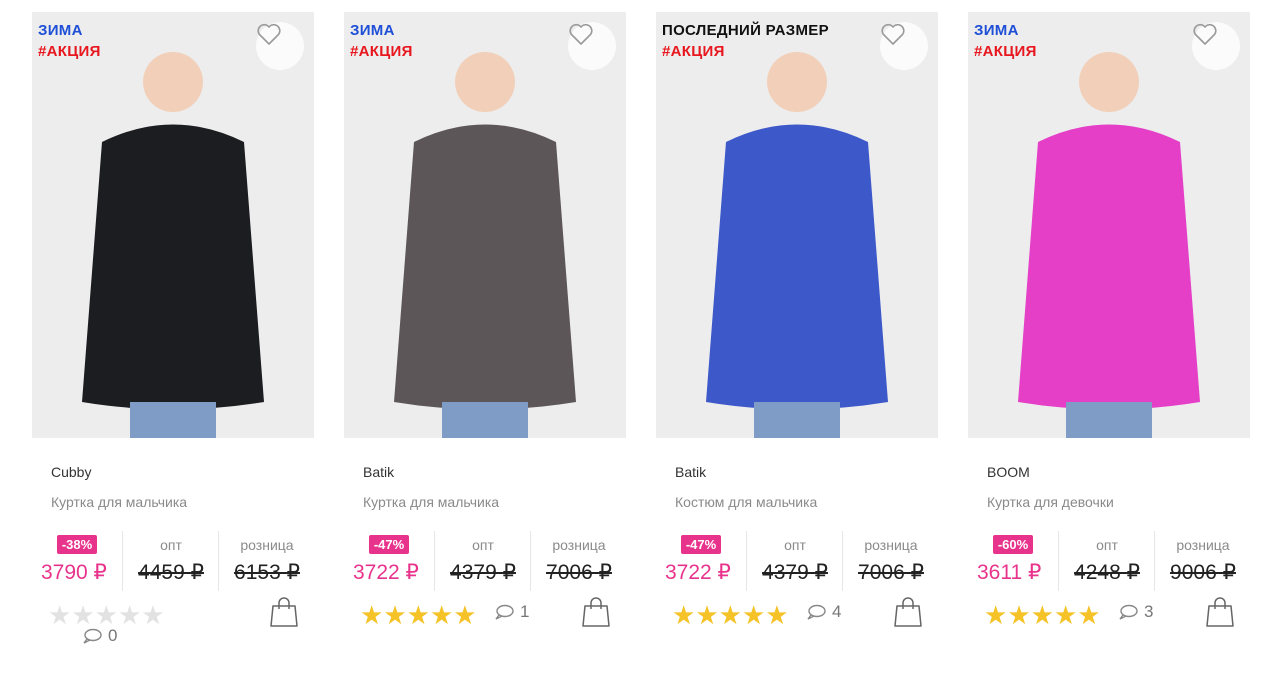 This screenshot has width=1280, height=681. Describe the element at coordinates (746, 502) in the screenshot. I see `product-description: Костюм для мальчика` at that location.